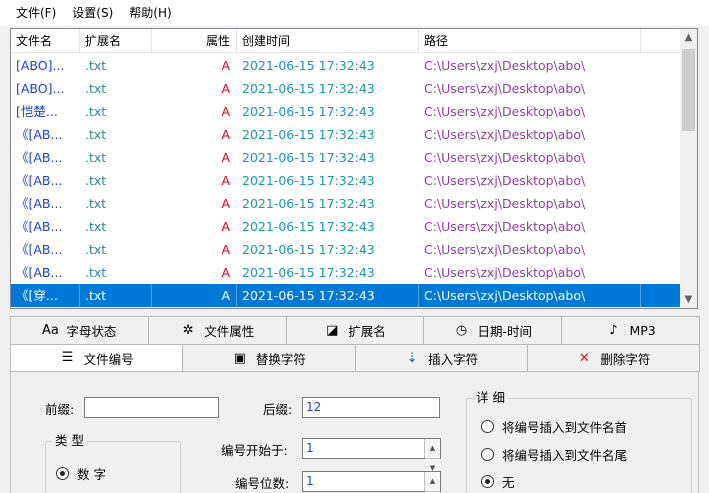 Image resolution: width=709 pixels, height=493 pixels. I want to click on menu-help: 帮助(H), so click(150, 13).